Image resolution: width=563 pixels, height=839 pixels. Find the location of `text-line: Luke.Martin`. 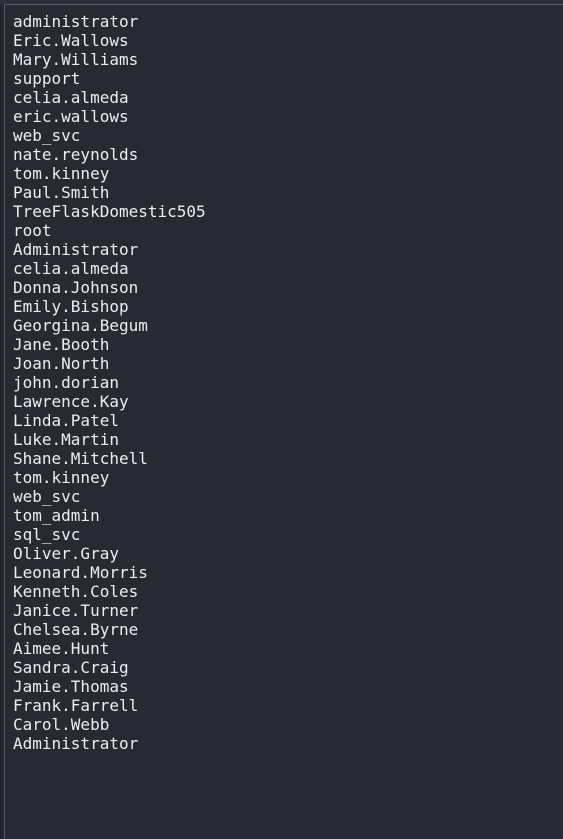

text-line: Luke.Martin is located at coordinates (66, 439).